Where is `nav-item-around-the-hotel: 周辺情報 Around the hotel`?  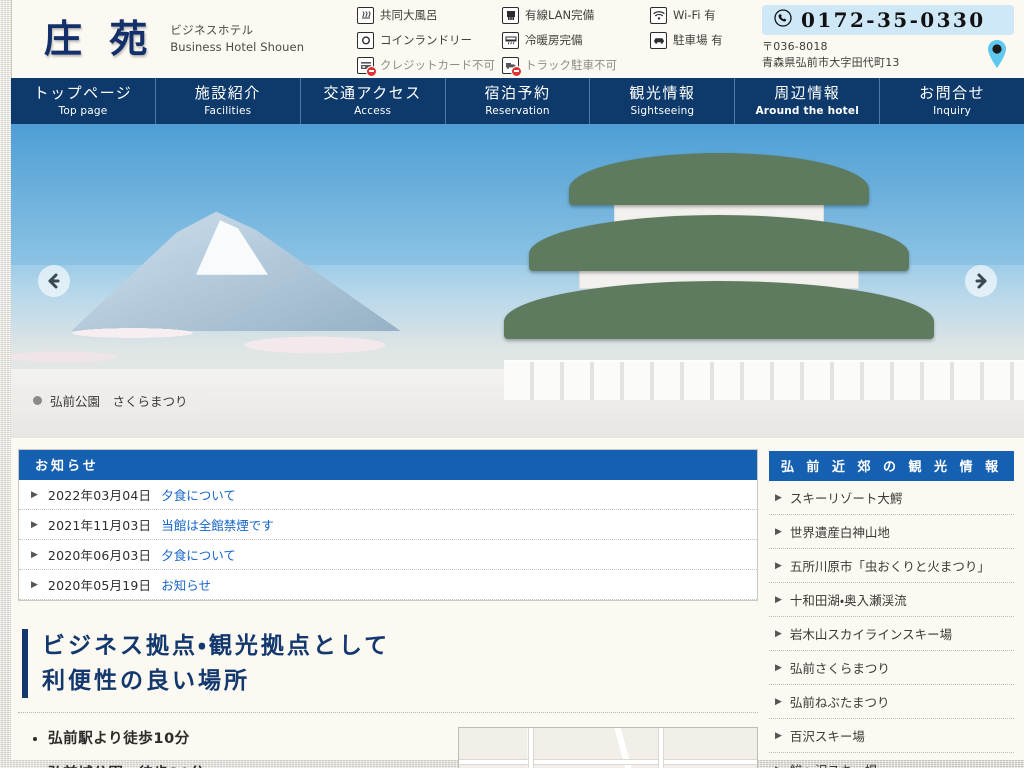 nav-item-around-the-hotel: 周辺情報 Around the hotel is located at coordinates (808, 101).